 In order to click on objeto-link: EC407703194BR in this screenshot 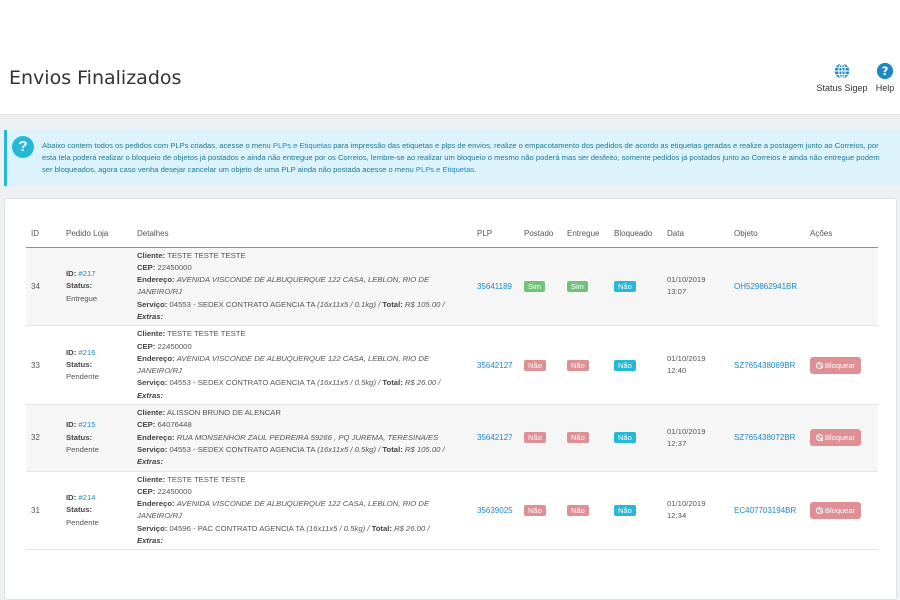, I will do `click(765, 510)`.